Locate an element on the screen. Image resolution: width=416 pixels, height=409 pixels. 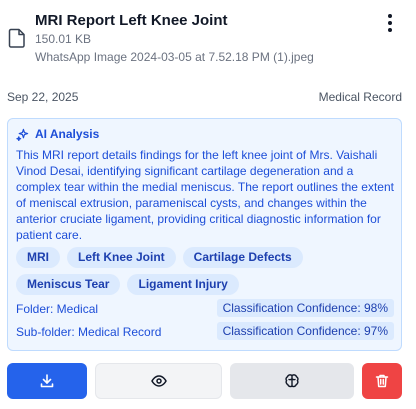
brain-icon is located at coordinates (292, 381).